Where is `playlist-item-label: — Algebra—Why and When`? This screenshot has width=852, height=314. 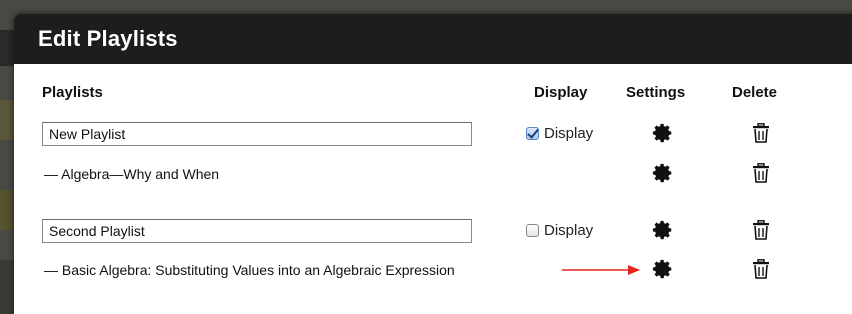
playlist-item-label: — Algebra—Why and When is located at coordinates (132, 174).